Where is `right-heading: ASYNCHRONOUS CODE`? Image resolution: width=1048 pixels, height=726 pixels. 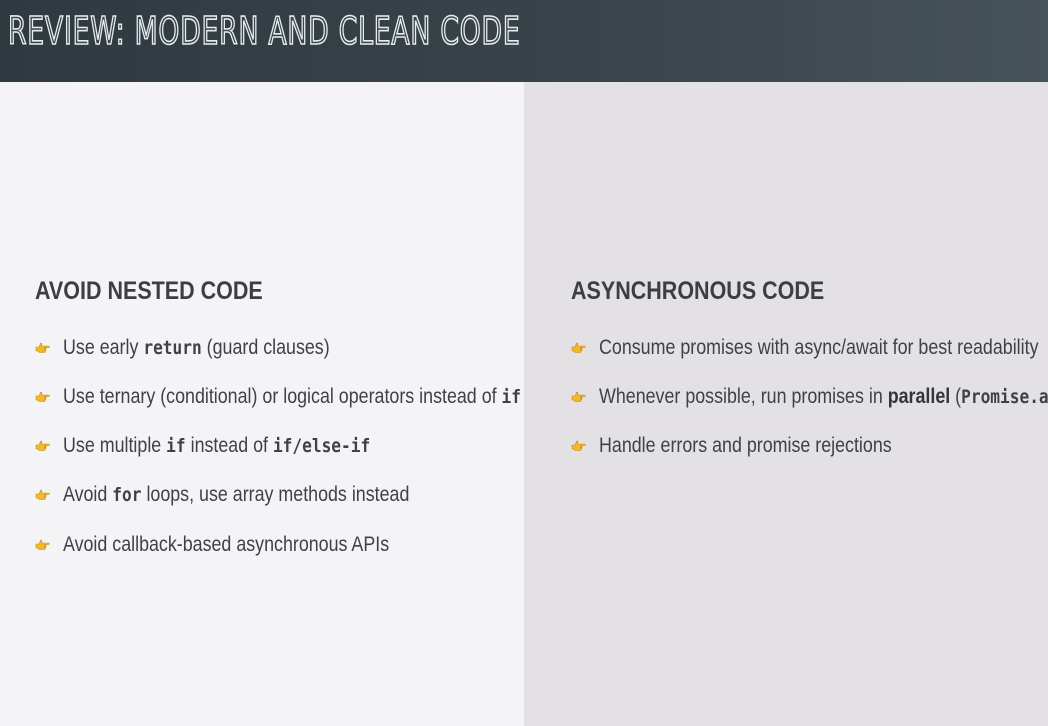 right-heading: ASYNCHRONOUS CODE is located at coordinates (698, 291).